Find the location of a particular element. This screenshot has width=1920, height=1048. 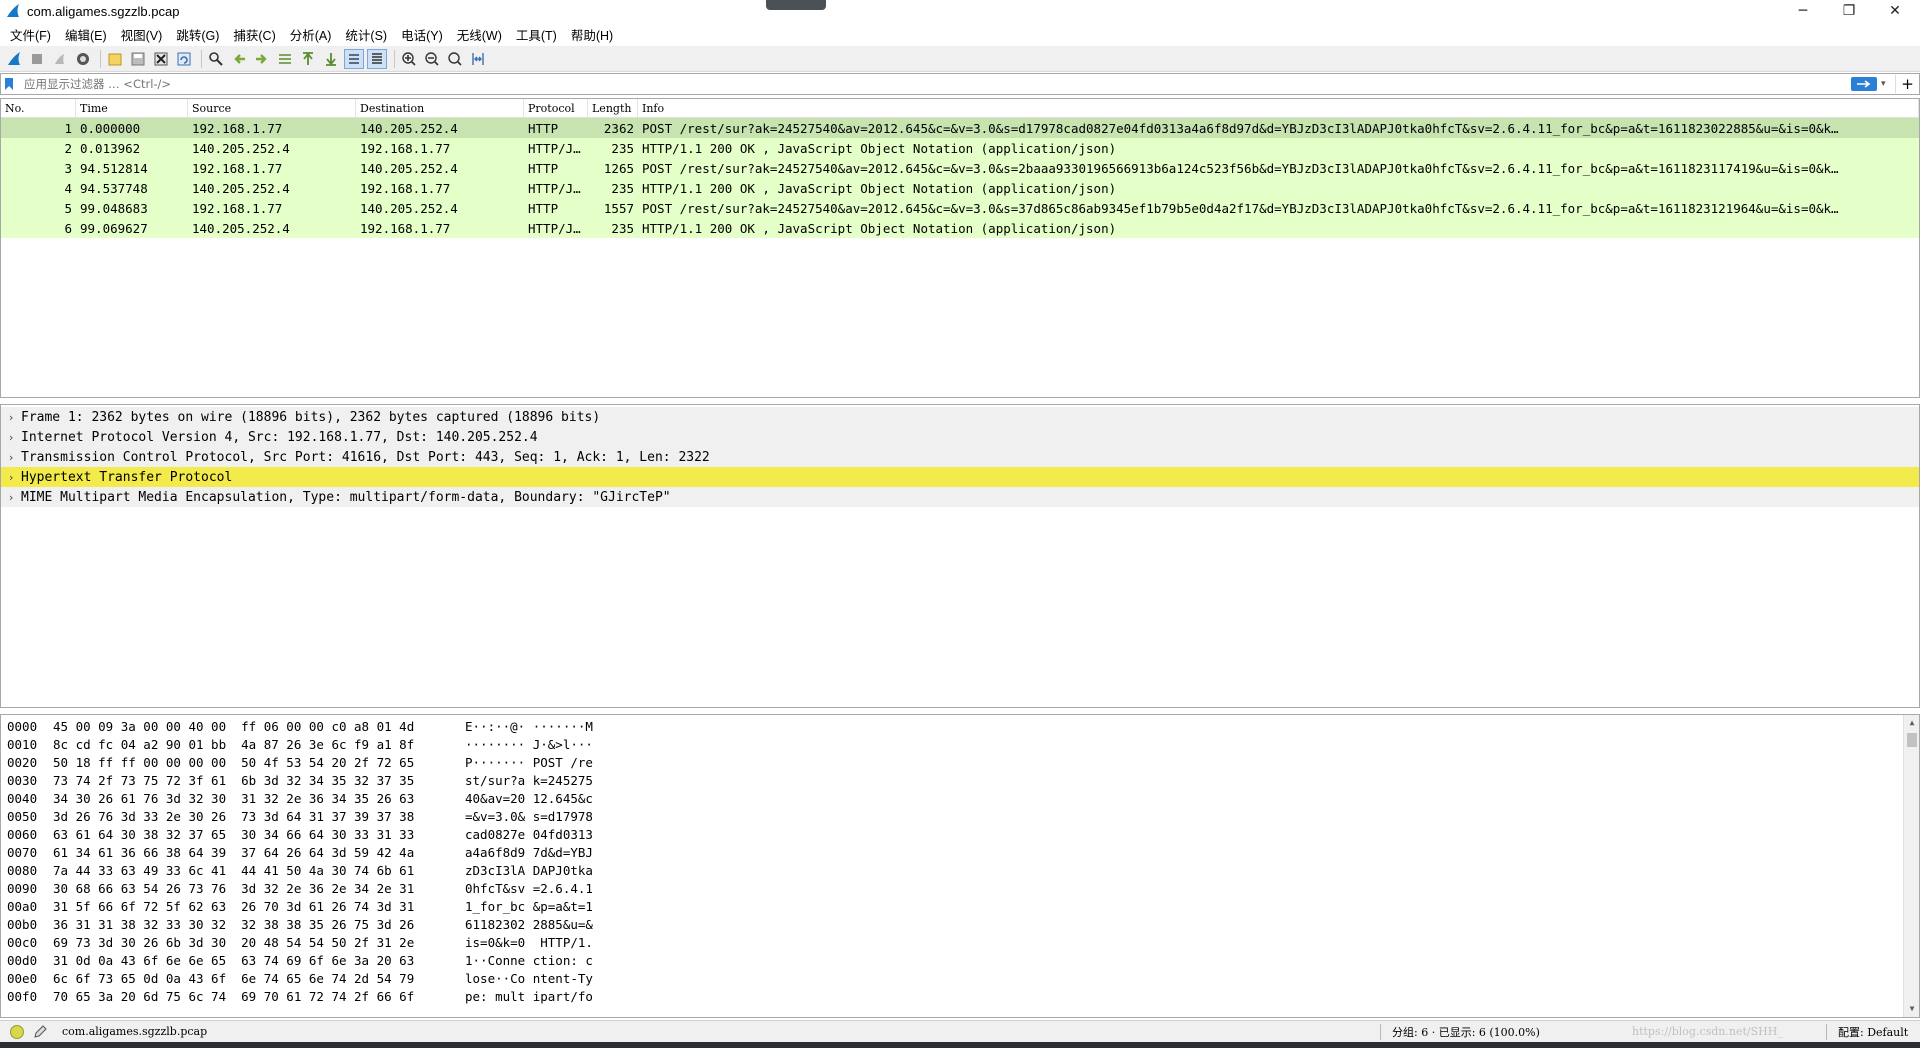

menu-analyze: 分析(A) is located at coordinates (311, 34).